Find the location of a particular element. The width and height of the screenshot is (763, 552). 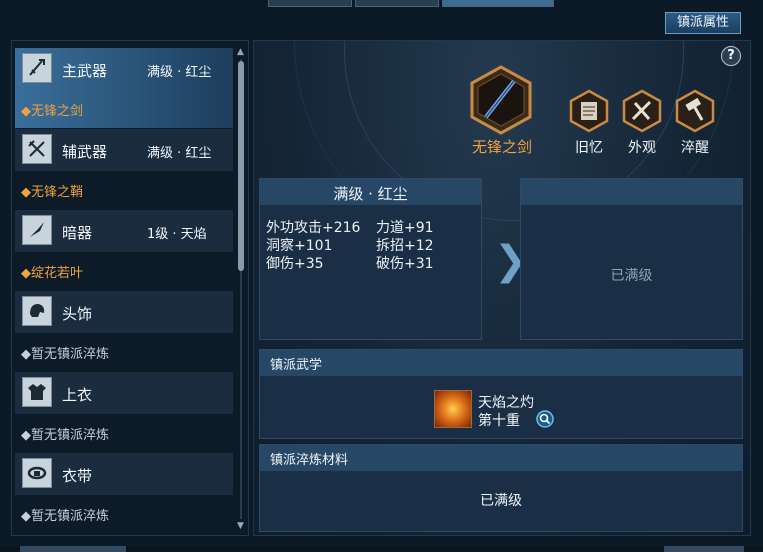

sect-attributes-button: 镇派属性 is located at coordinates (703, 23).